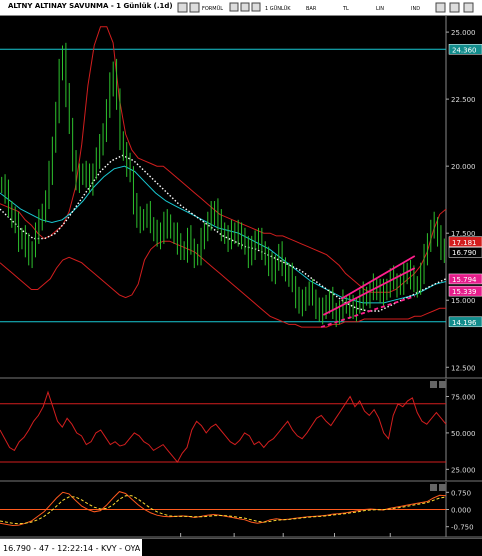 Image resolution: width=482 pixels, height=556 pixels. What do you see at coordinates (461, 493) in the screenshot?
I see `macd-tick-label-0: 0.750` at bounding box center [461, 493].